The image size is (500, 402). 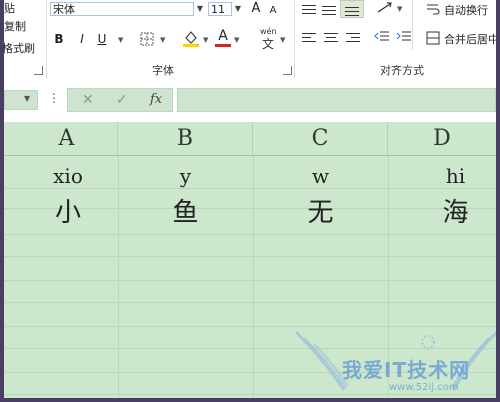 I want to click on confirm-icon: ✓, so click(x=122, y=100).